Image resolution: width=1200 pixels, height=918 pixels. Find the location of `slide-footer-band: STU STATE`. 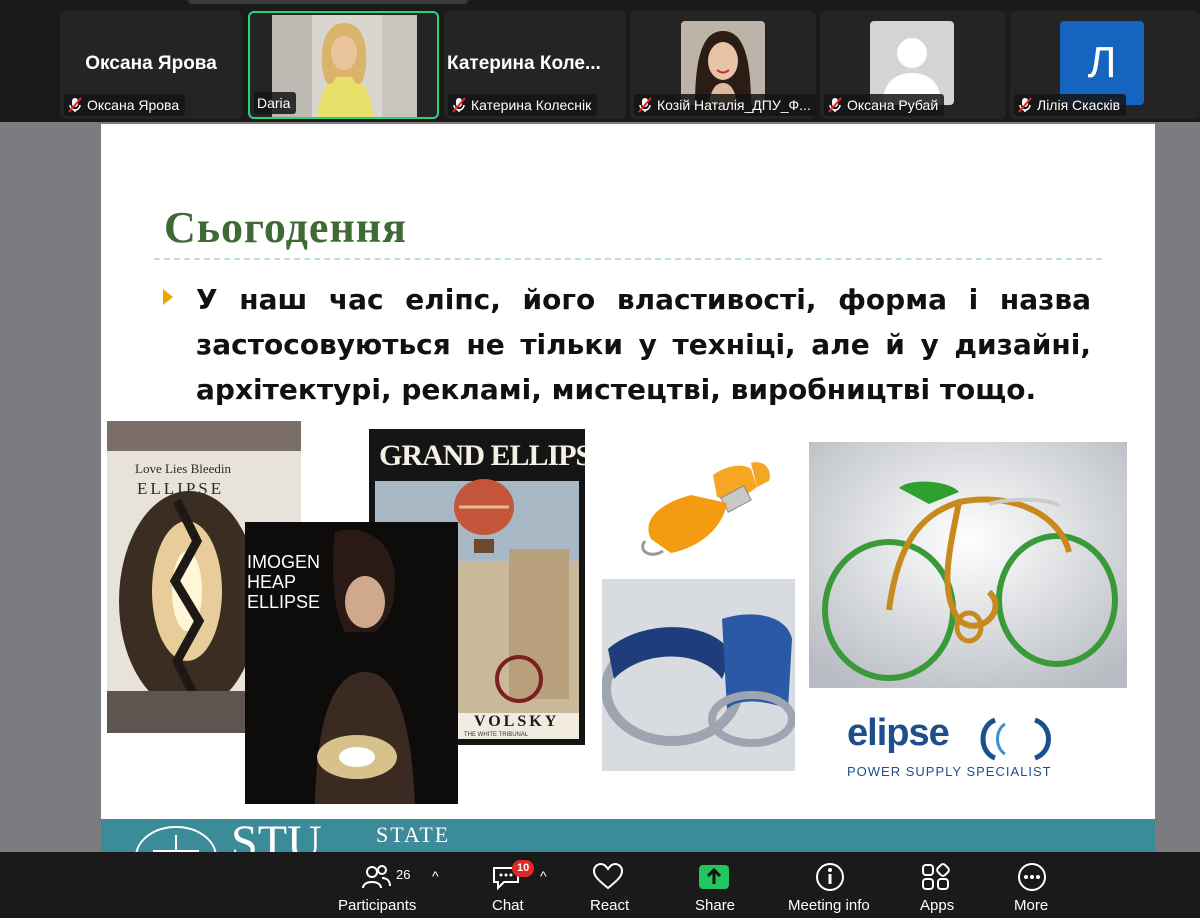

slide-footer-band: STU STATE is located at coordinates (628, 835).